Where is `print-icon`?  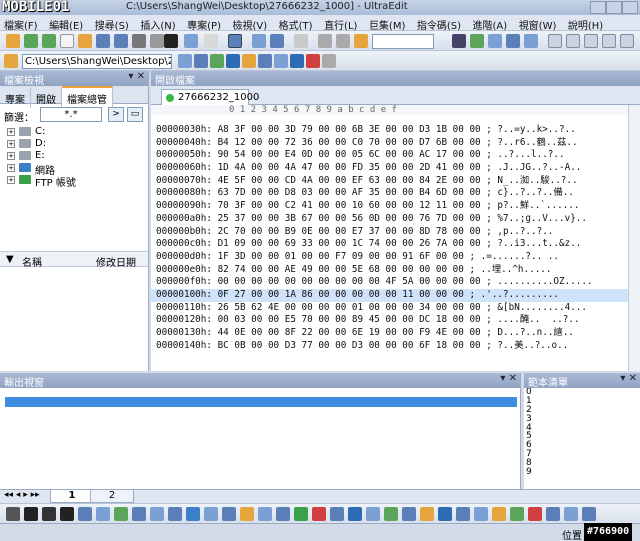
print-icon is located at coordinates (139, 41).